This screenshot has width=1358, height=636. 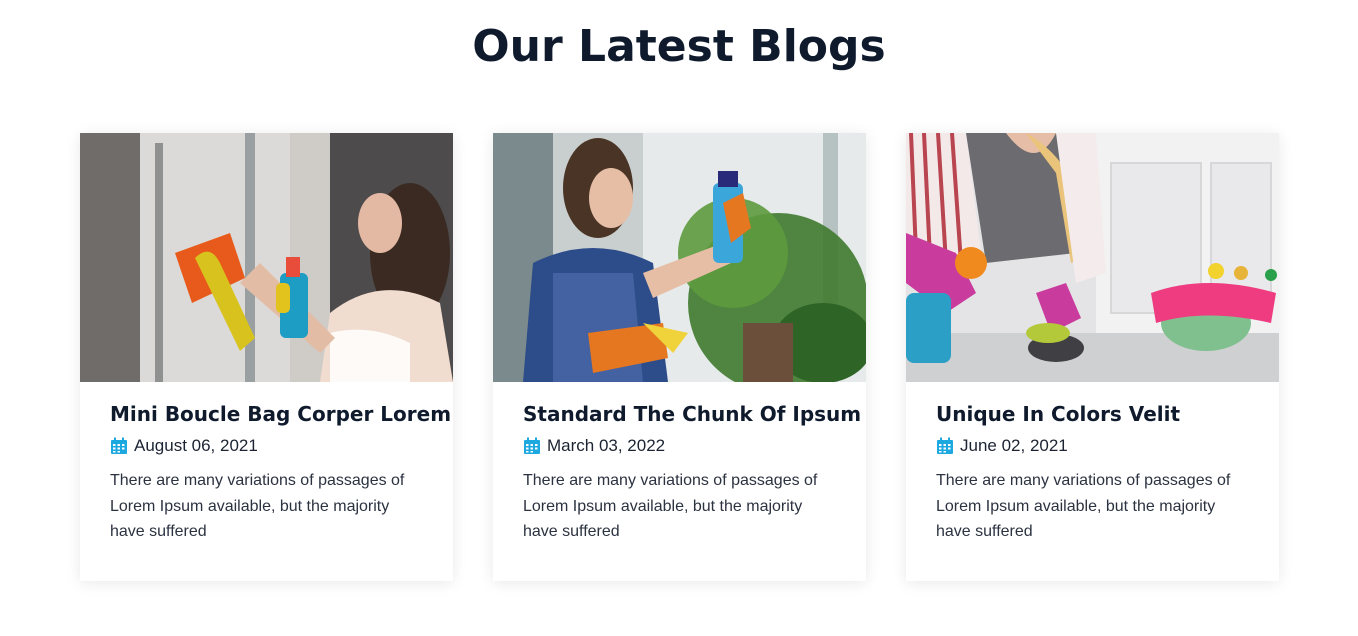 I want to click on blog-card-date: June 02, 2021, so click(x=1092, y=446).